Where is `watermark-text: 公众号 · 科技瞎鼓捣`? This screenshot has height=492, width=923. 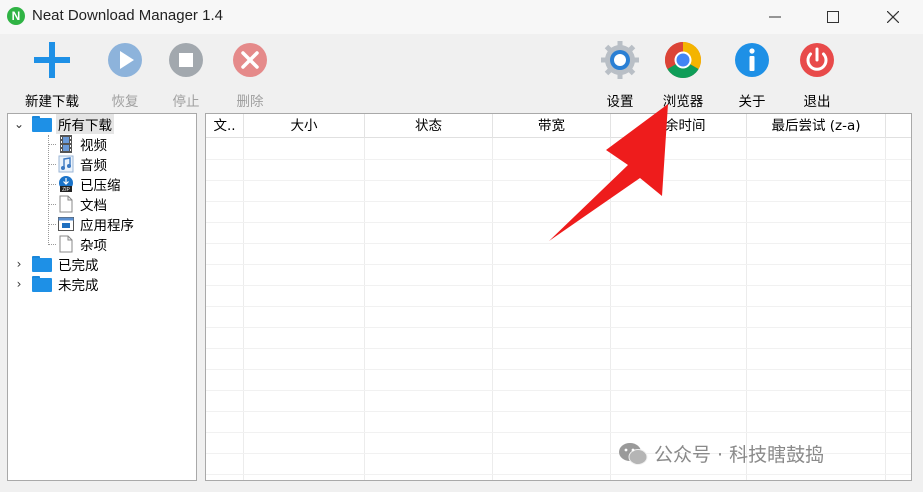 watermark-text: 公众号 · 科技瞎鼓捣 is located at coordinates (739, 455).